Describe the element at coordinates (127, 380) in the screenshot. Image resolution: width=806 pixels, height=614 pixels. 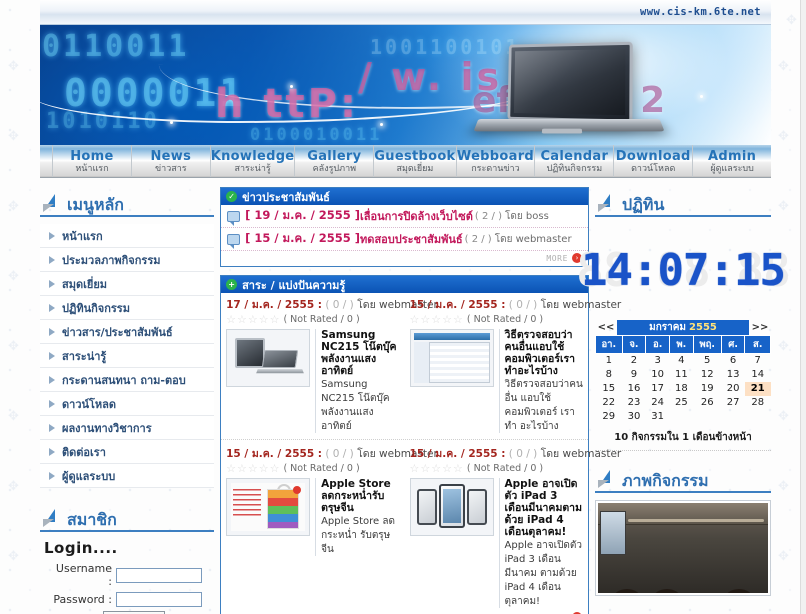
I see `sidebar-item-webboard: กระดานสนทนา ถาม-ตอบ` at that location.